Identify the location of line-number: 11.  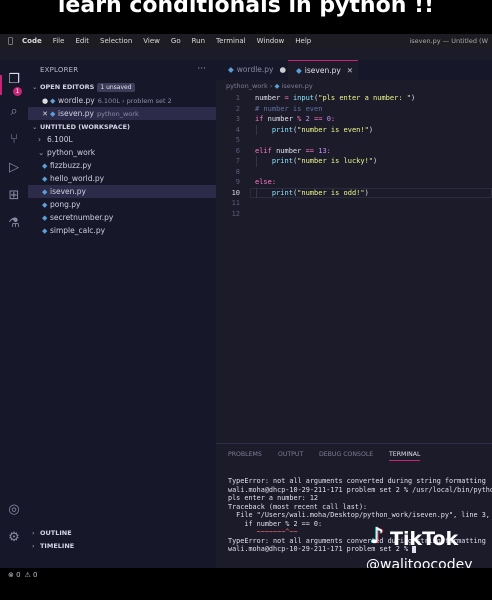
(235, 203).